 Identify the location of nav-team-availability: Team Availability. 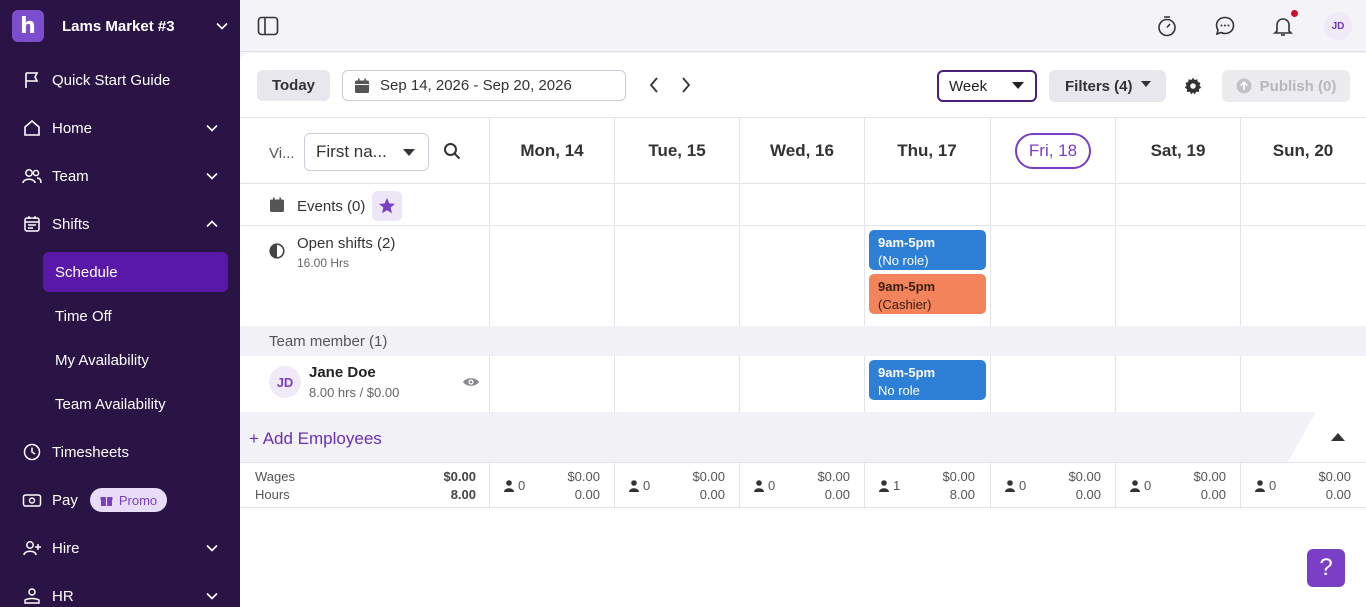
(135, 404).